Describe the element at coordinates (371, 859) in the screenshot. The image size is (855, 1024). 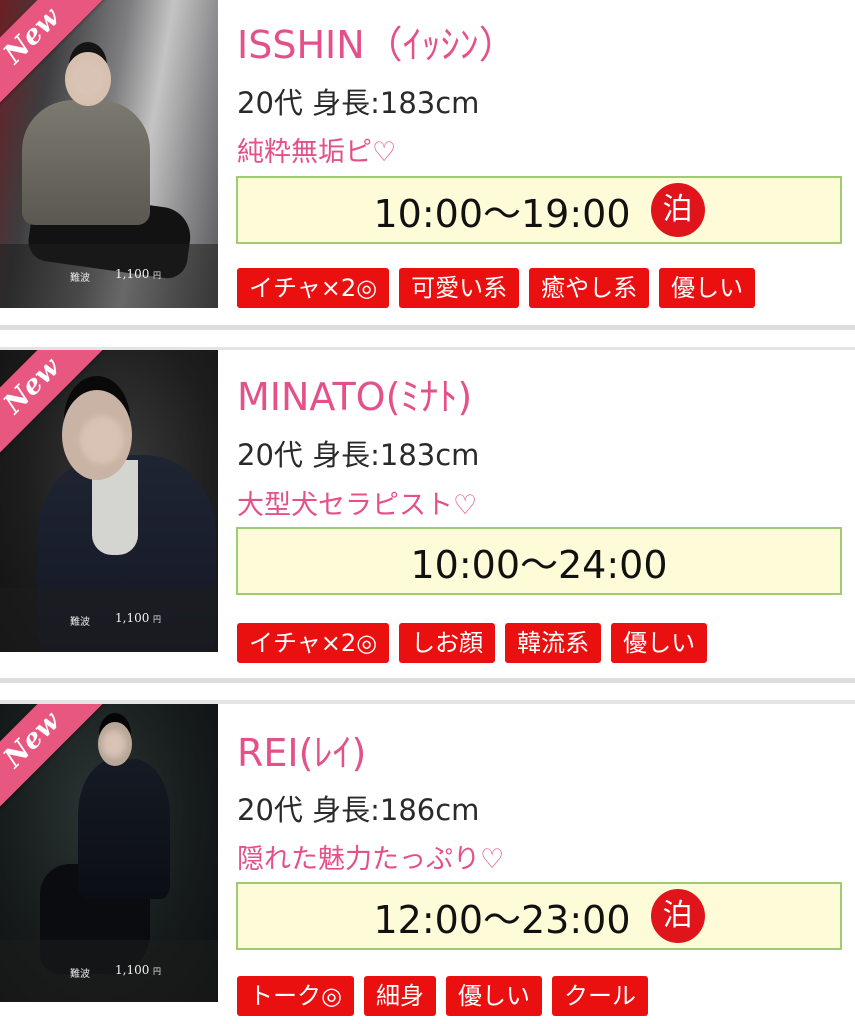
I see `therapist-catchphrase: 隠れた魅力たっぷり♡` at that location.